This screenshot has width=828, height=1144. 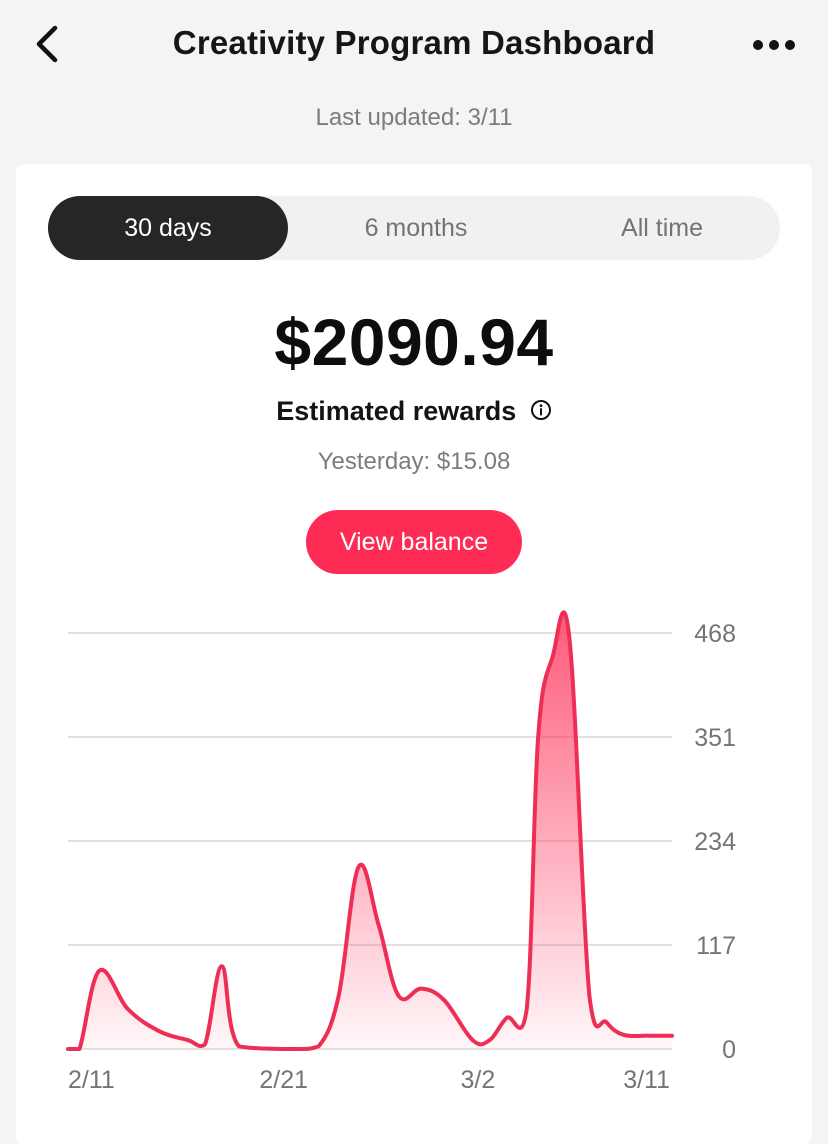 What do you see at coordinates (414, 42) in the screenshot?
I see `page-title: Creativity Program Dashboard` at bounding box center [414, 42].